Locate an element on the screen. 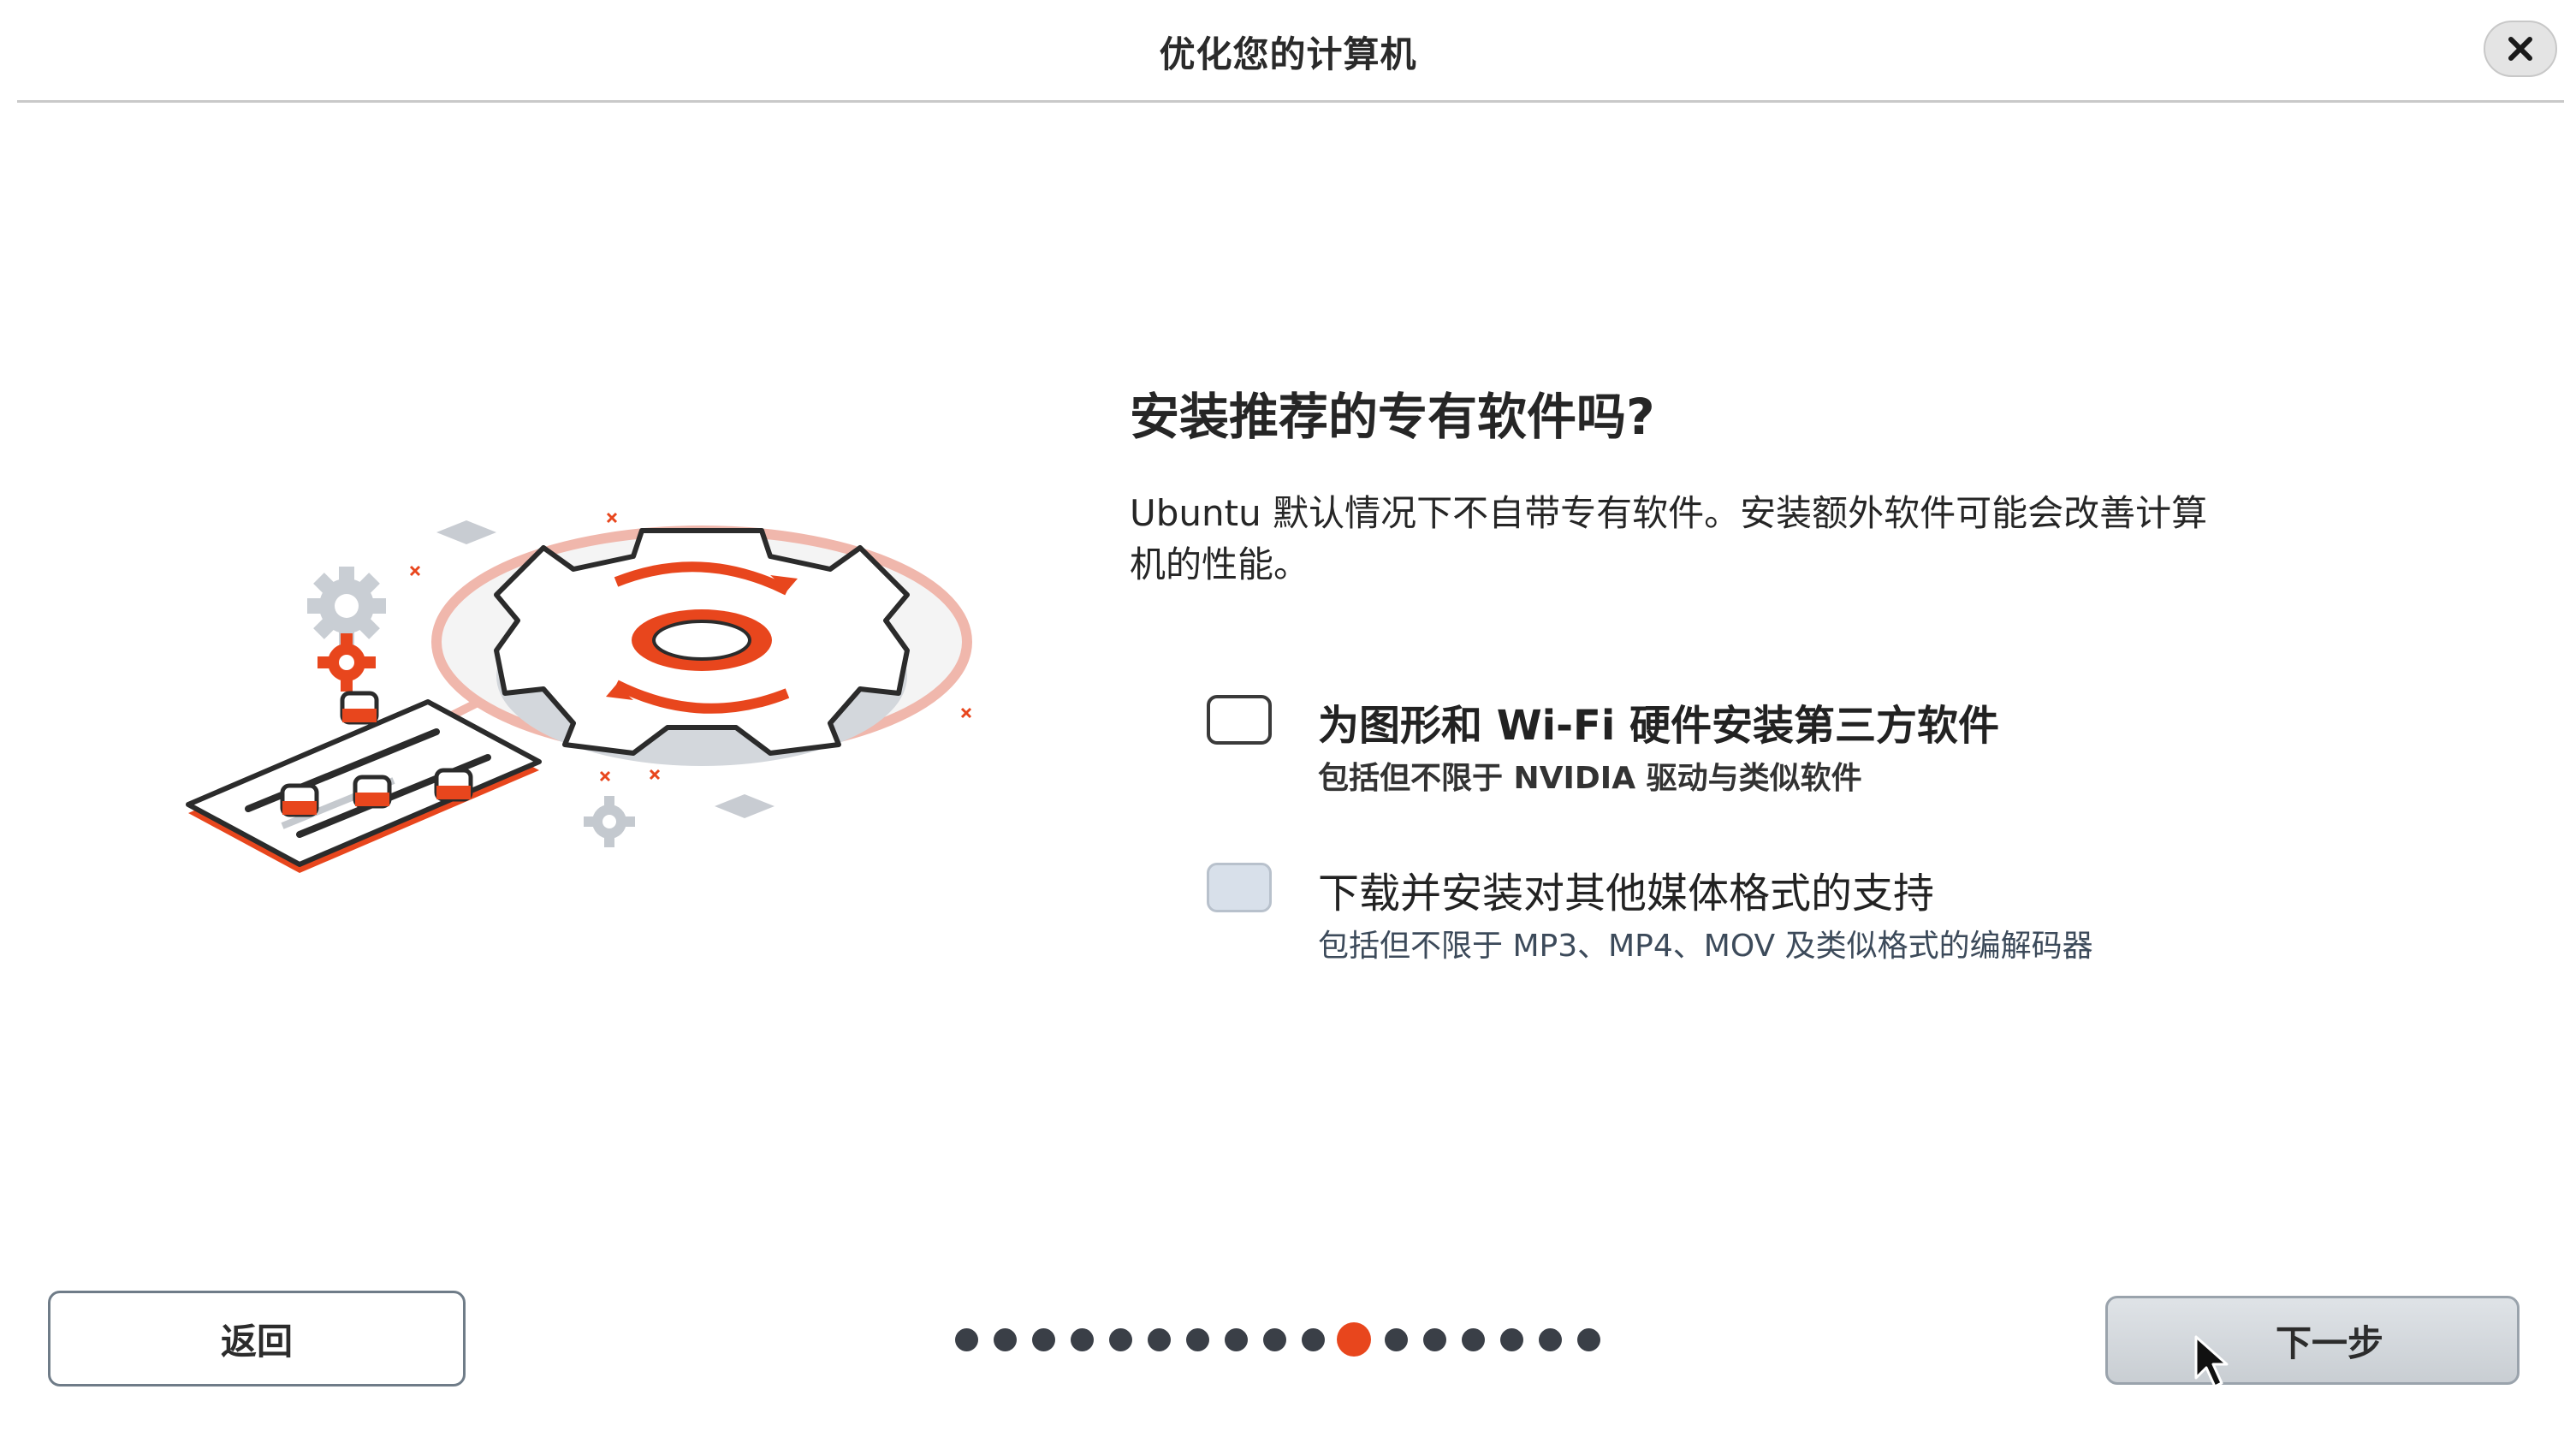  window-title: 优化您的计算机 is located at coordinates (1288, 54).